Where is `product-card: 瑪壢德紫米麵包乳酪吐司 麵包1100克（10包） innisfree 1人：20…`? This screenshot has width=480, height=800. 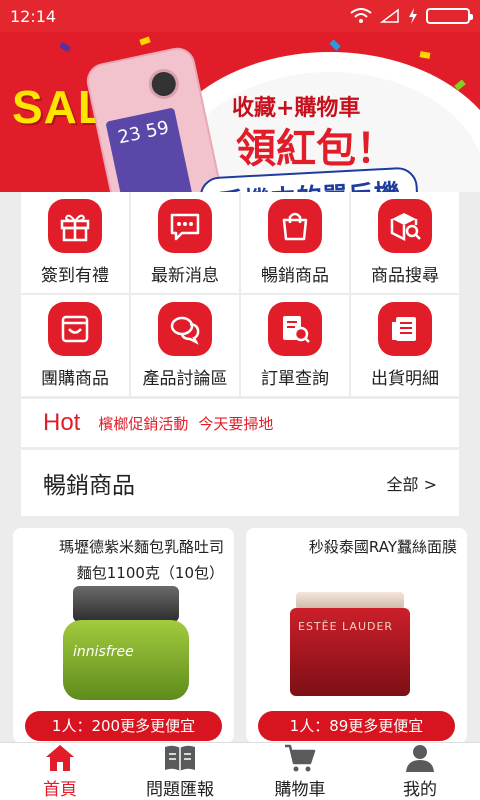
product-card: 瑪壢德紫米麵包乳酪吐司 麵包1100克（10包） innisfree 1人：20… is located at coordinates (123, 635).